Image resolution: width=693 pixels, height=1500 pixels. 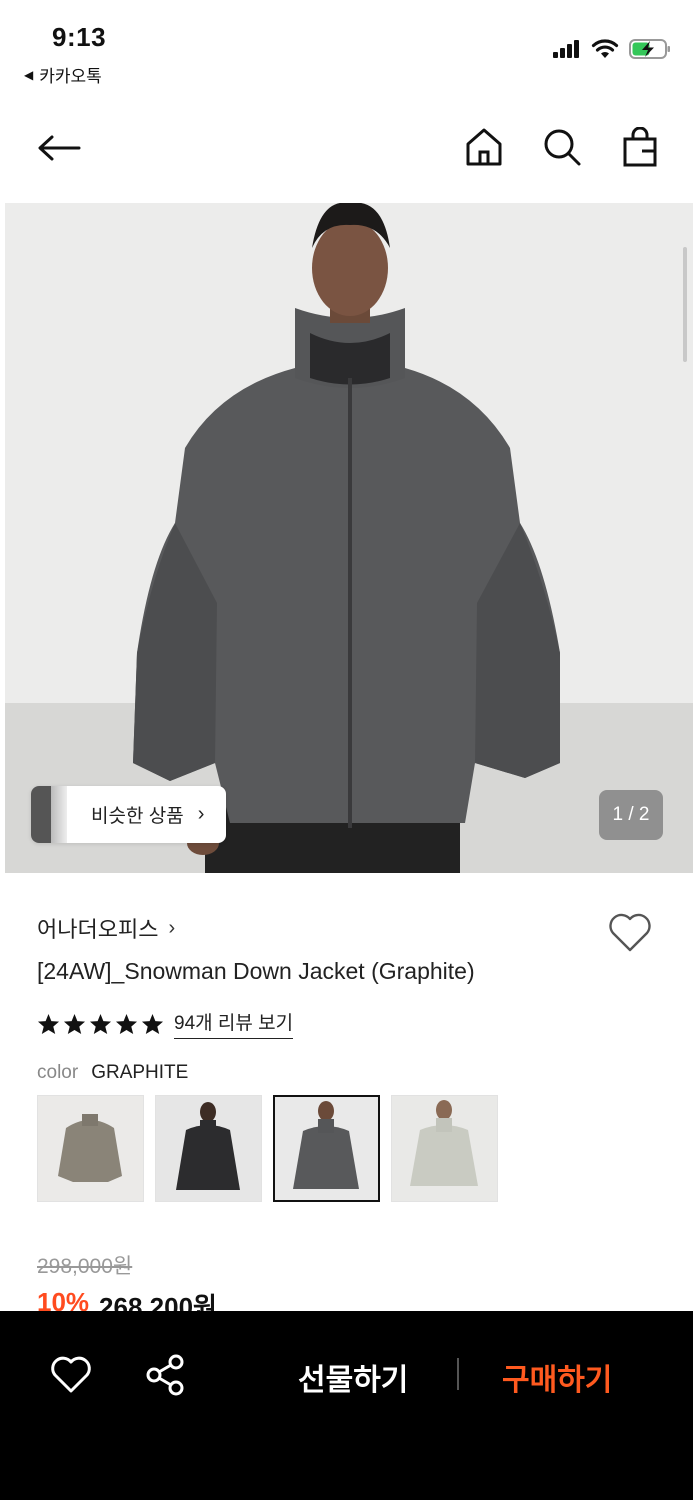 What do you see at coordinates (346, 1405) in the screenshot?
I see `bottom-action-bar: 선물하기 구매하기` at bounding box center [346, 1405].